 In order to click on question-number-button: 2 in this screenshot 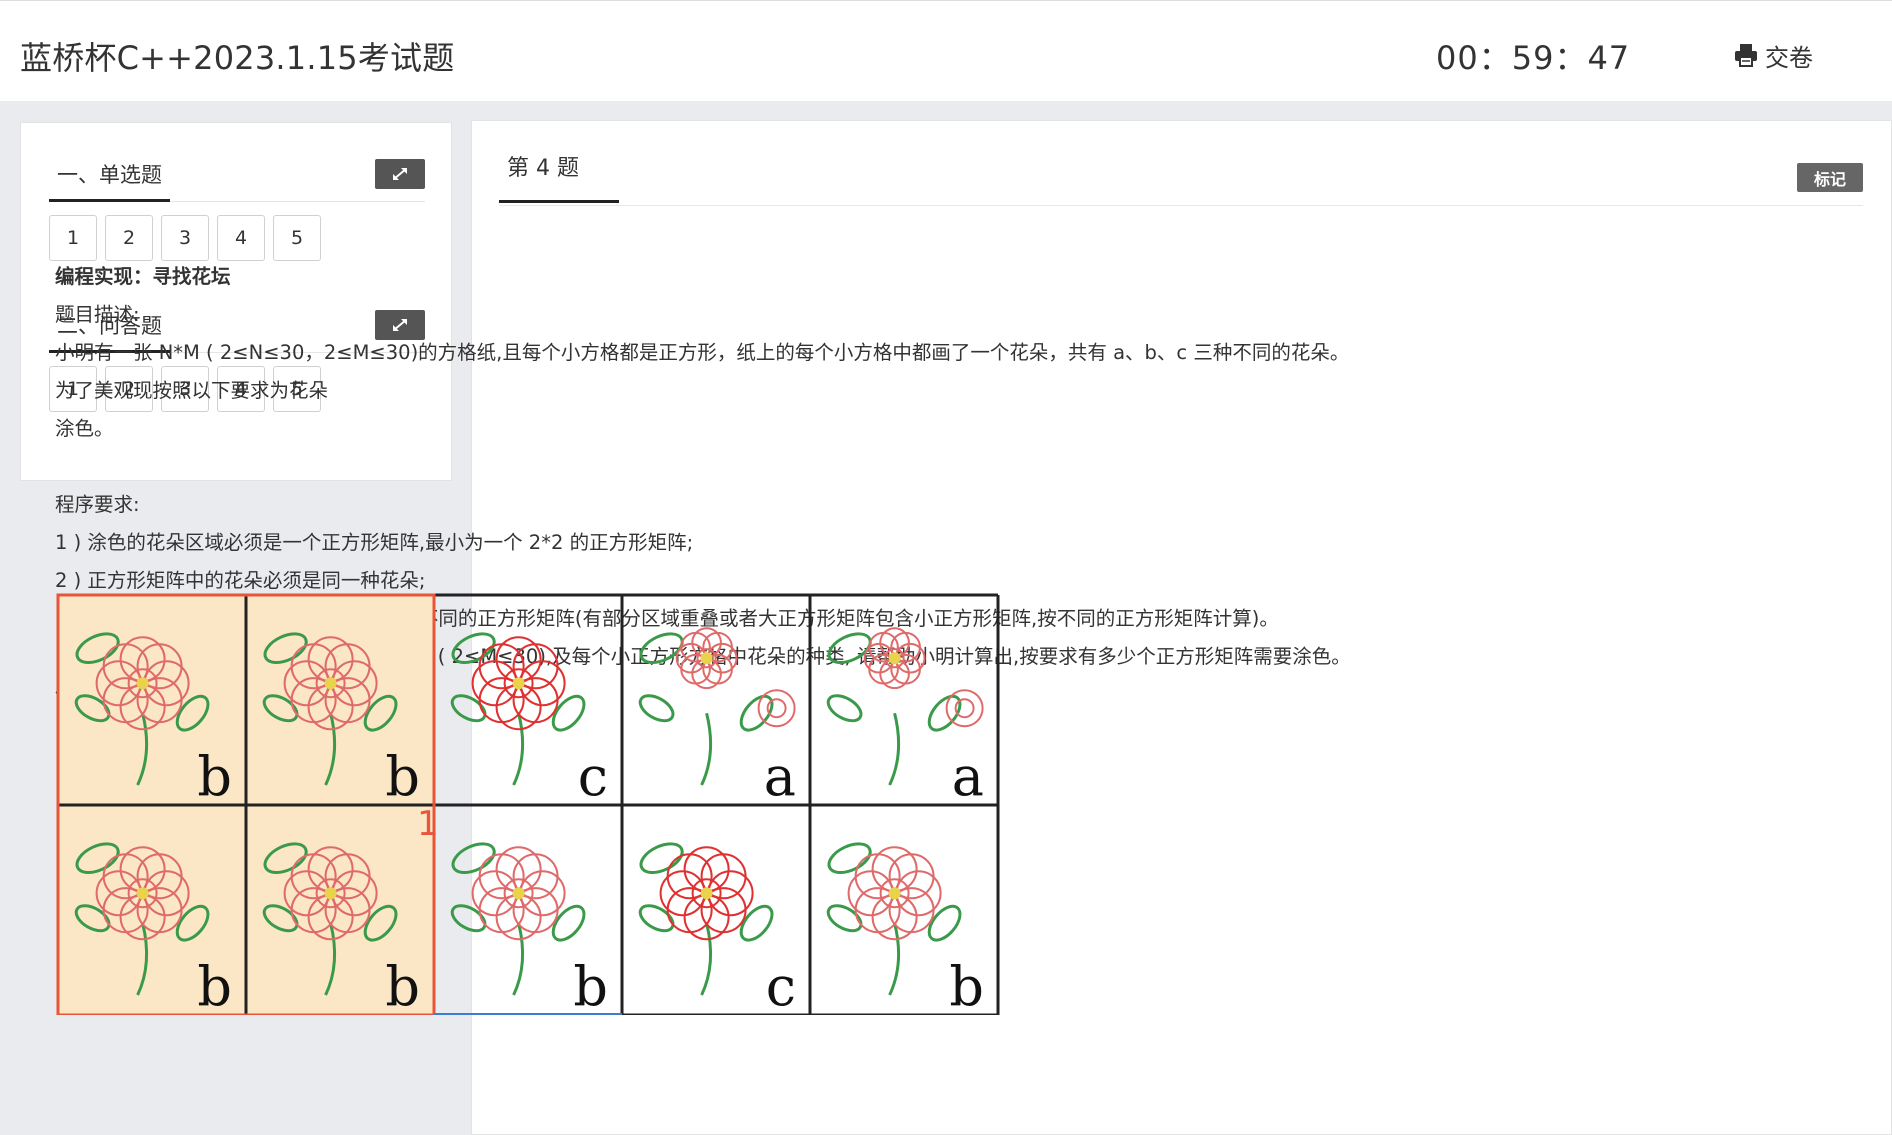, I will do `click(129, 238)`.